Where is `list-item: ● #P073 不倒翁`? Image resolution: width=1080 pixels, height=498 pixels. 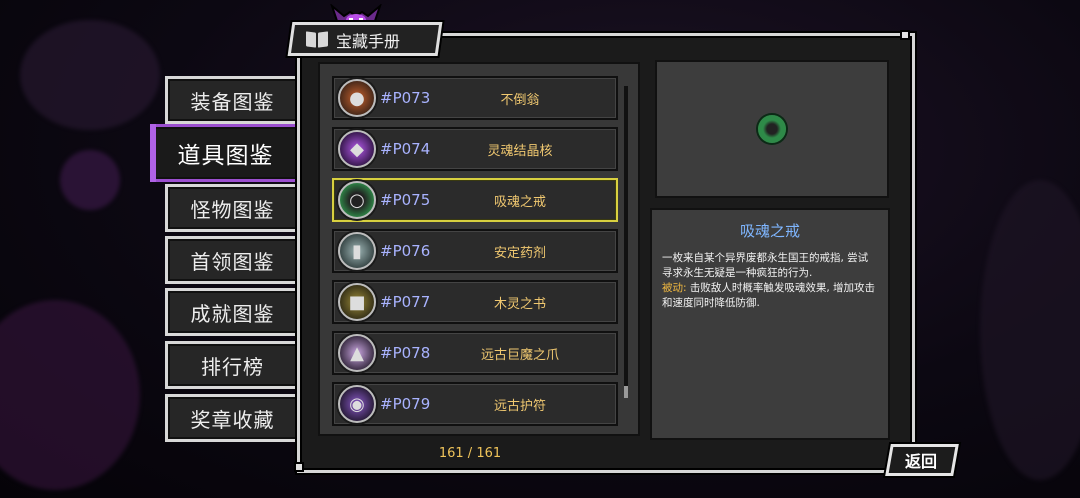 list-item: ● #P073 不倒翁 is located at coordinates (475, 98).